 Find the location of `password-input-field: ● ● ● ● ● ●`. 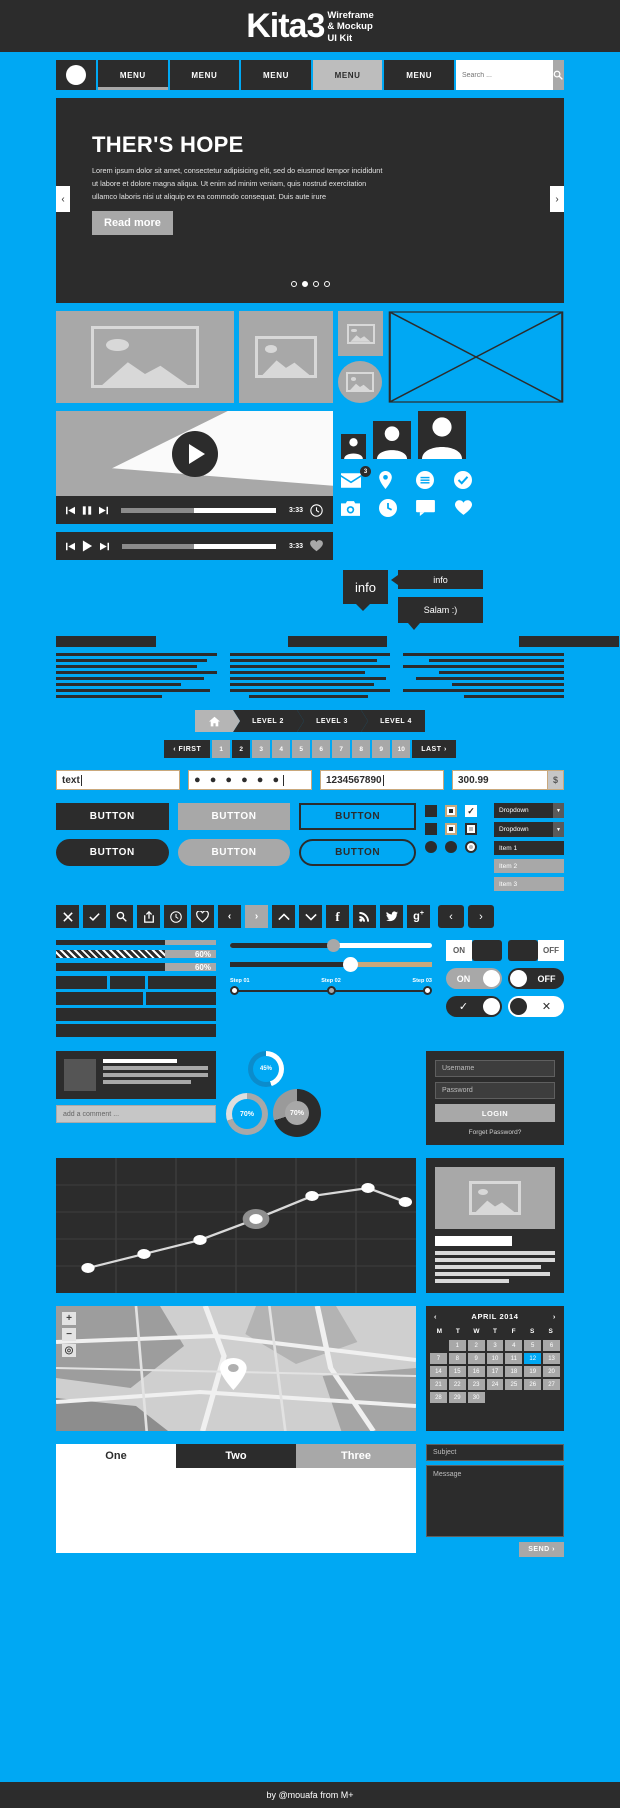

password-input-field: ● ● ● ● ● ● is located at coordinates (250, 780).